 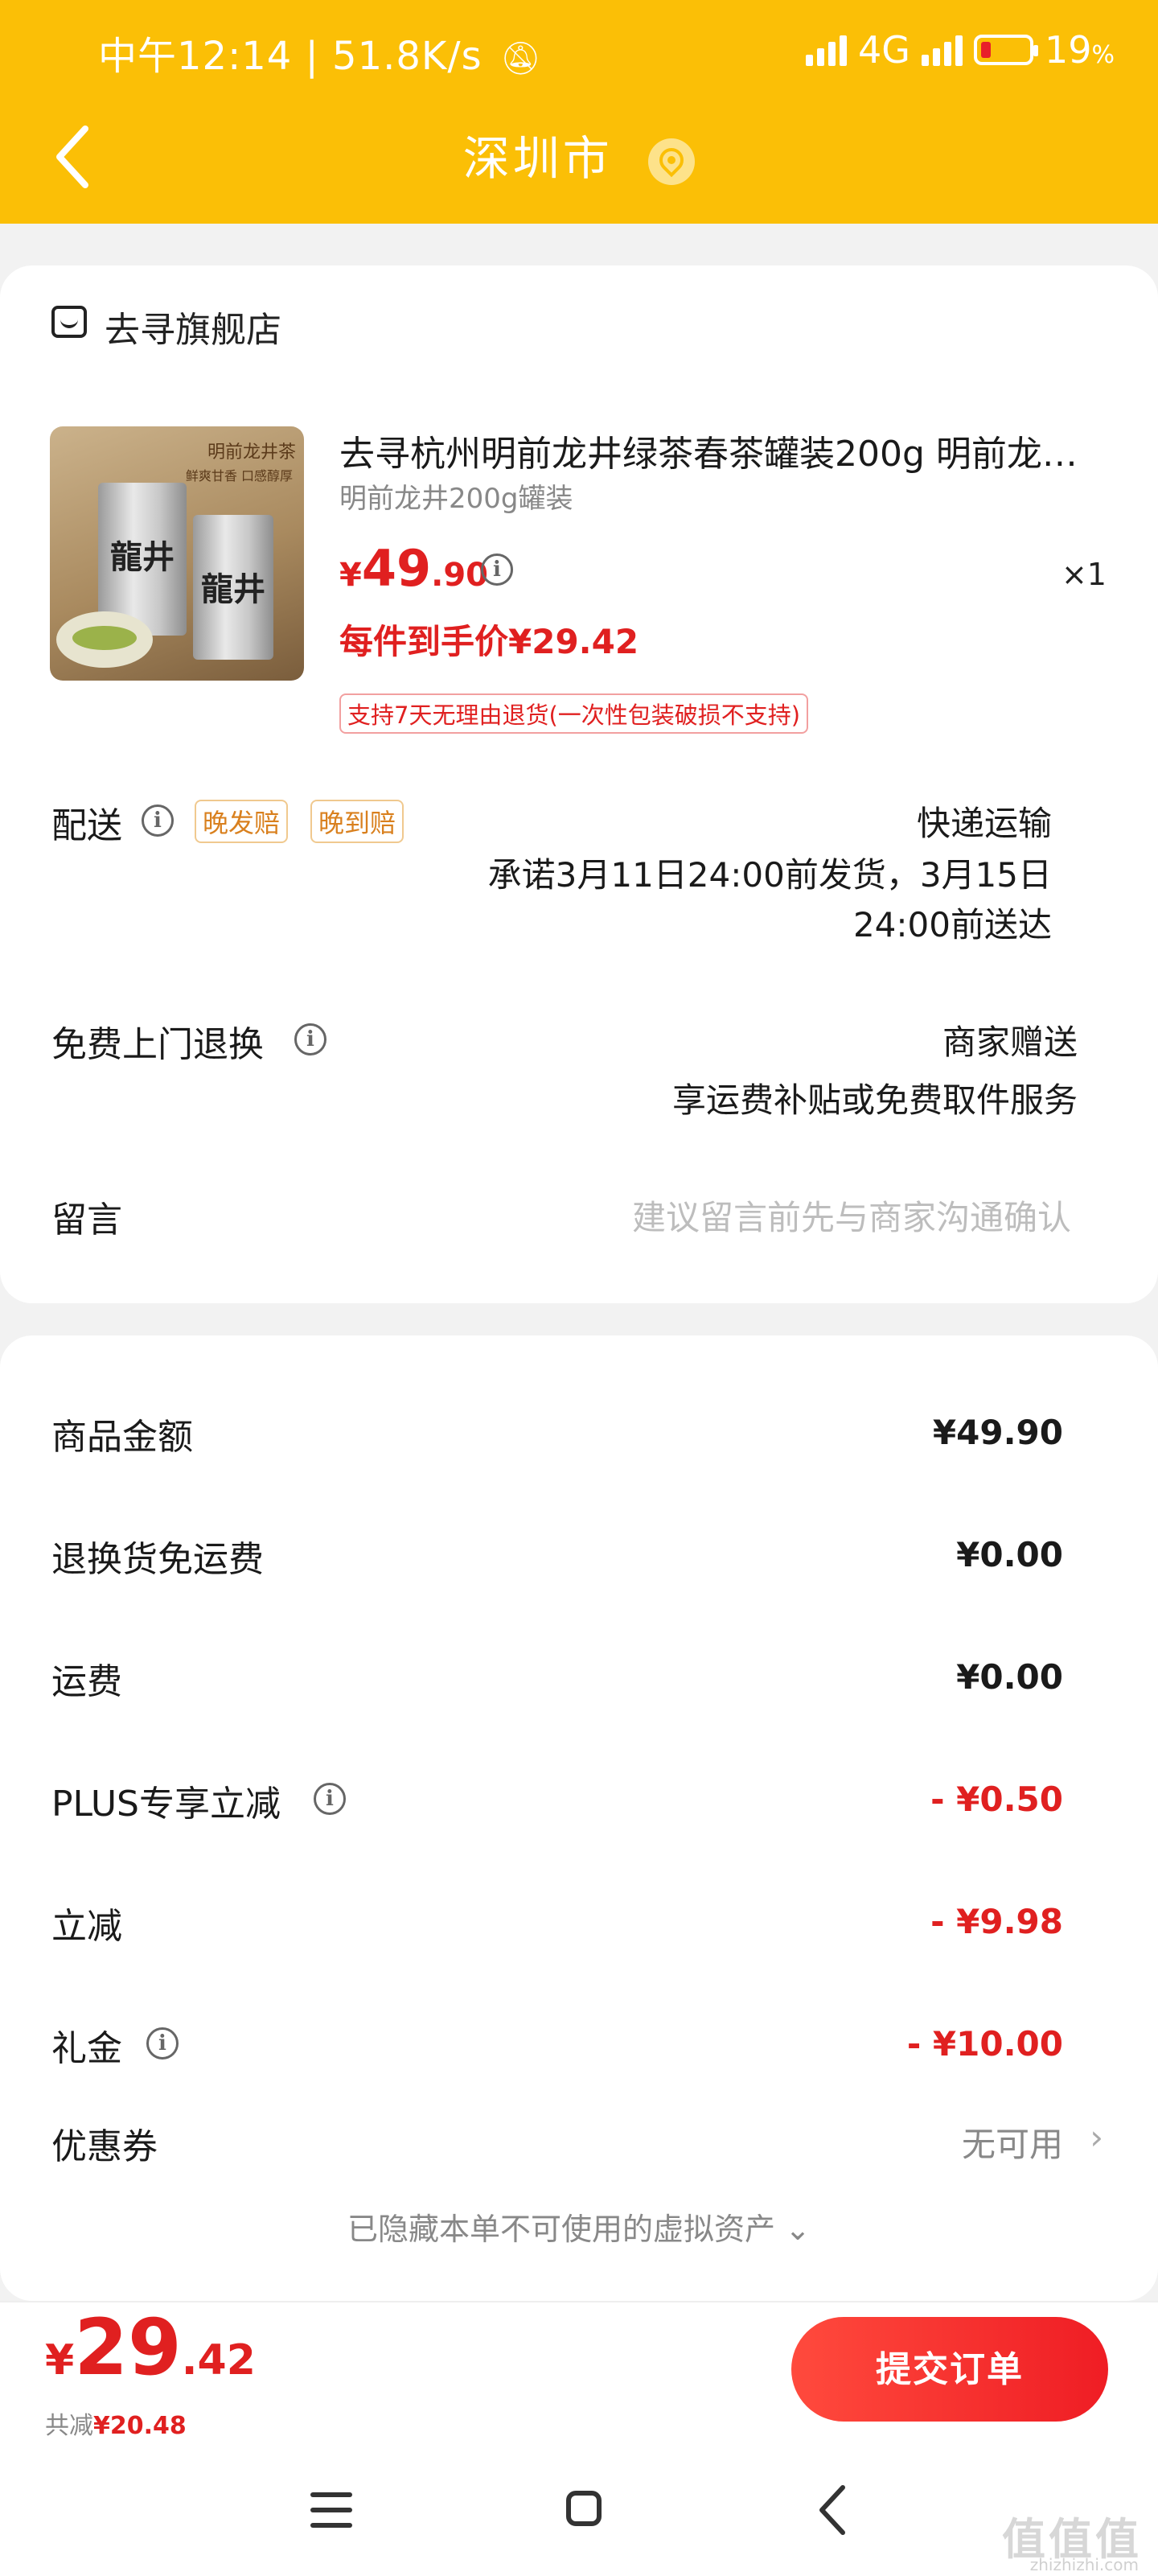 What do you see at coordinates (1084, 574) in the screenshot?
I see `product-quantity: ×1` at bounding box center [1084, 574].